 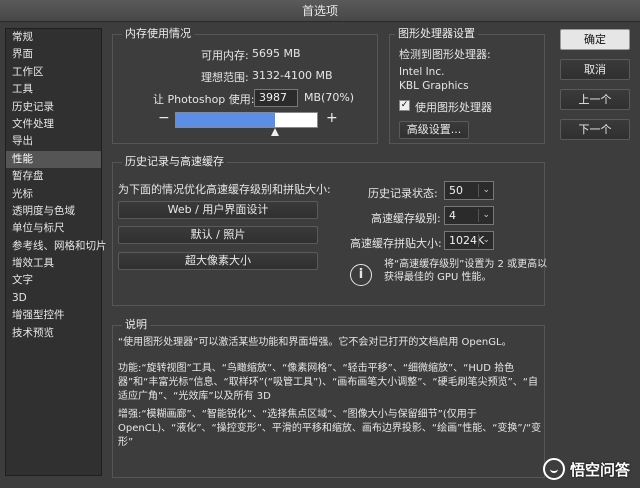 I want to click on history-cache-group-title: 历史记录与高速缓存, so click(x=174, y=162).